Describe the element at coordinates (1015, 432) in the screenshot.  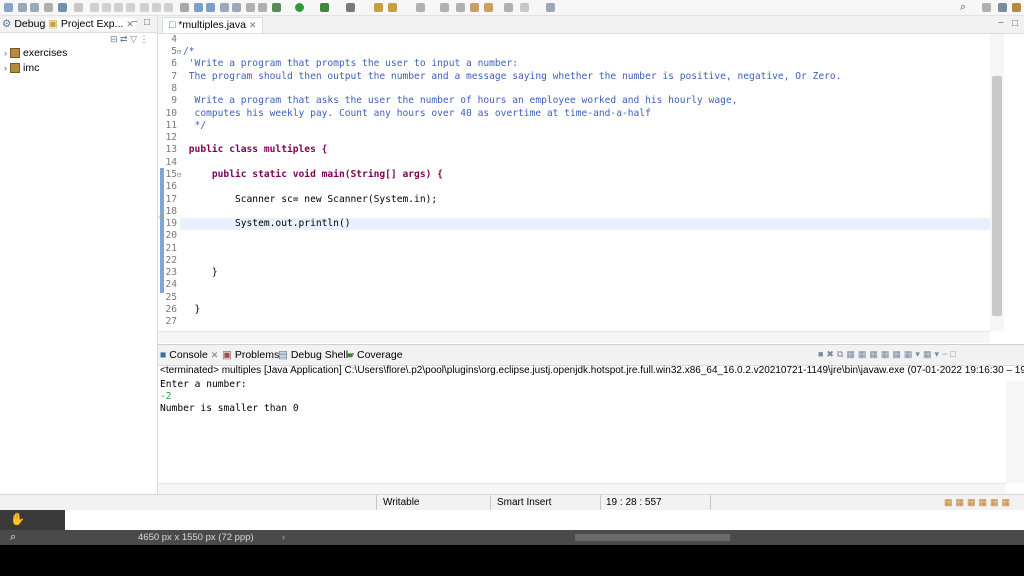
I see `console-vertical-scrollbar` at that location.